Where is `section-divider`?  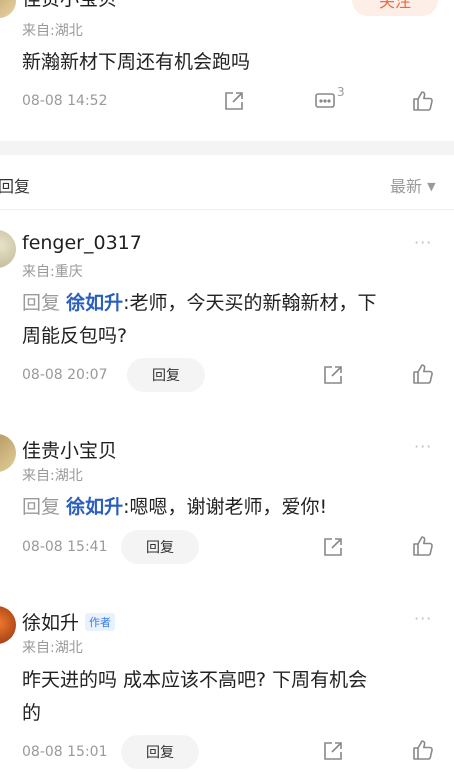
section-divider is located at coordinates (227, 148).